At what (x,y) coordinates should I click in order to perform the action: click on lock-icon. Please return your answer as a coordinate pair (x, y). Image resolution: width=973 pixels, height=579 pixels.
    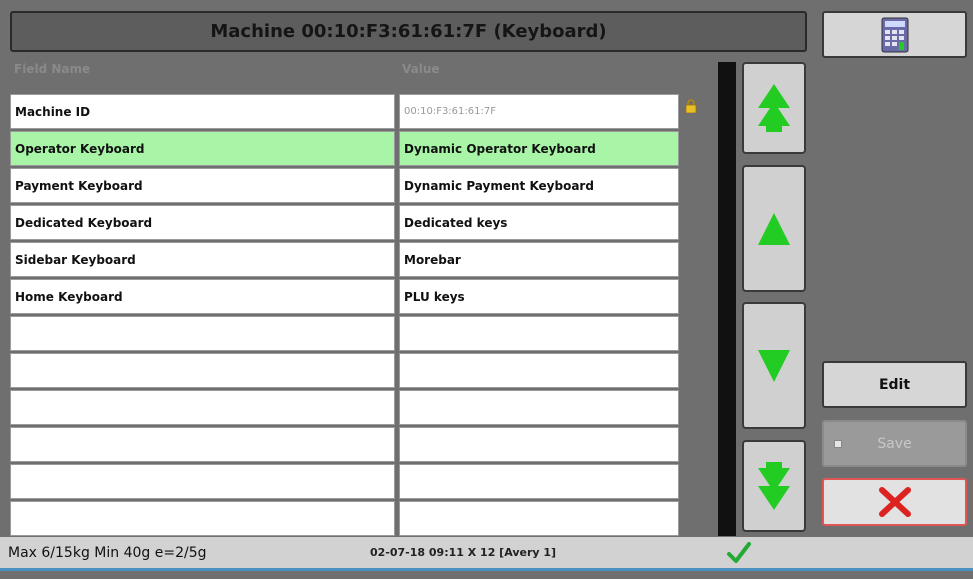
    Looking at the image, I should click on (691, 106).